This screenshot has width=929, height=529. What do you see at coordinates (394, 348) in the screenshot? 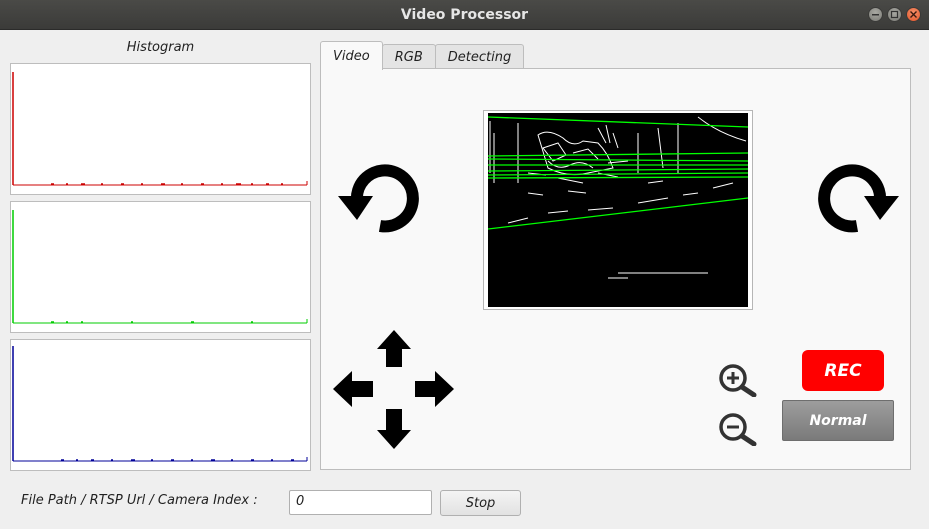
I see `pan-up-icon` at bounding box center [394, 348].